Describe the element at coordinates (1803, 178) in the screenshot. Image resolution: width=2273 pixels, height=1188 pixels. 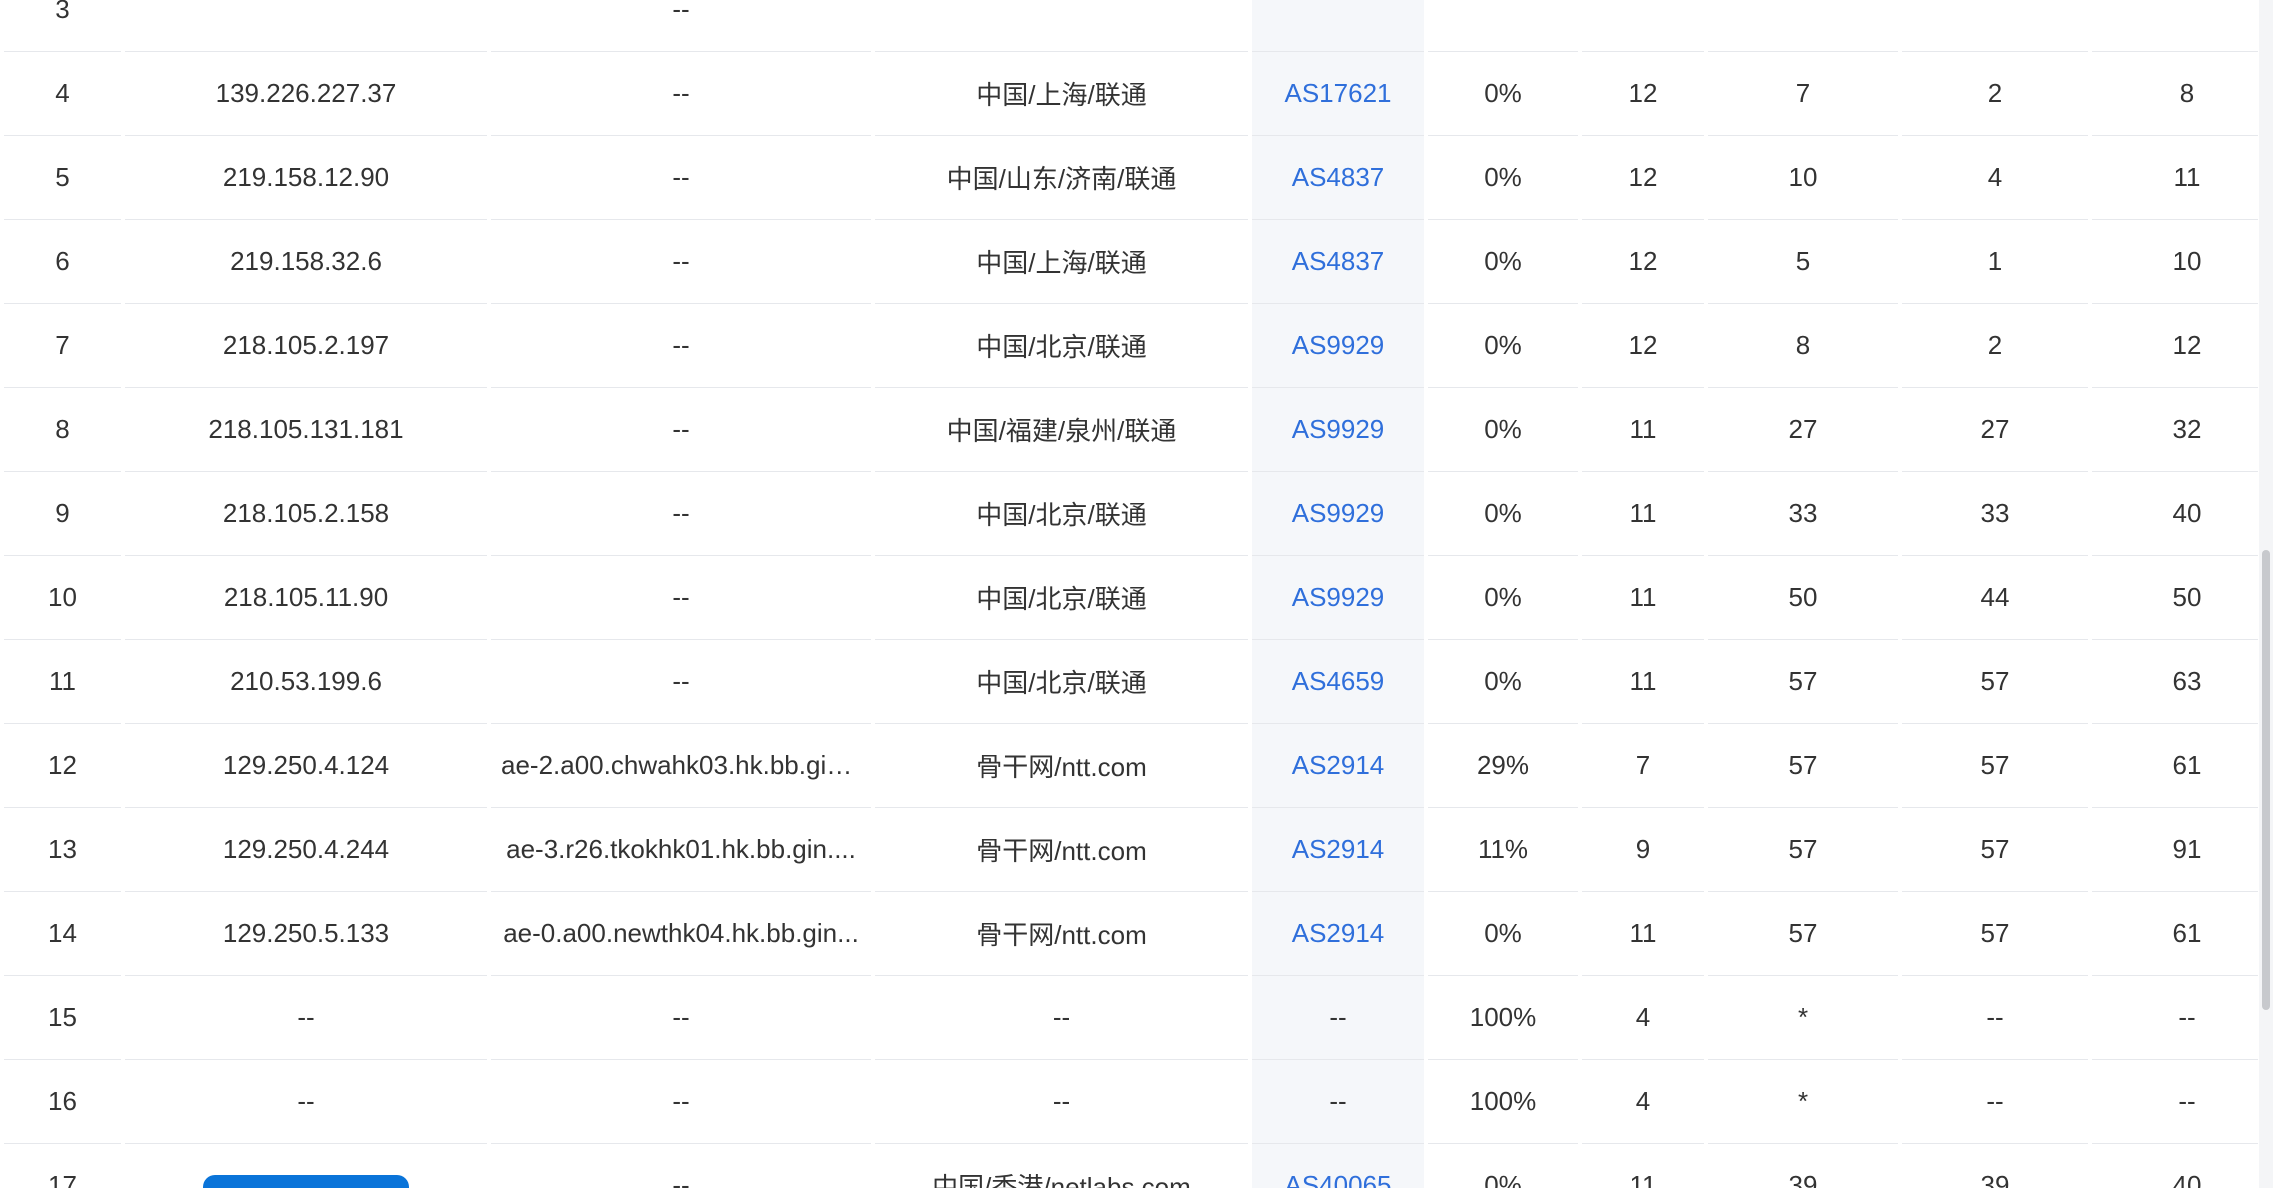
I see `last-latency-cell: 10` at that location.